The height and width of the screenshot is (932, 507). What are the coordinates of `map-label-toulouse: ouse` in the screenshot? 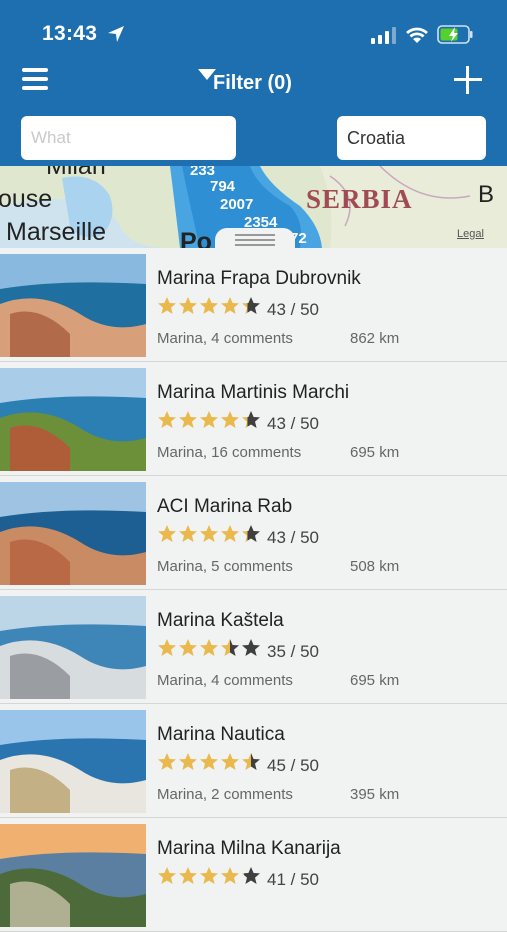 It's located at (26, 199).